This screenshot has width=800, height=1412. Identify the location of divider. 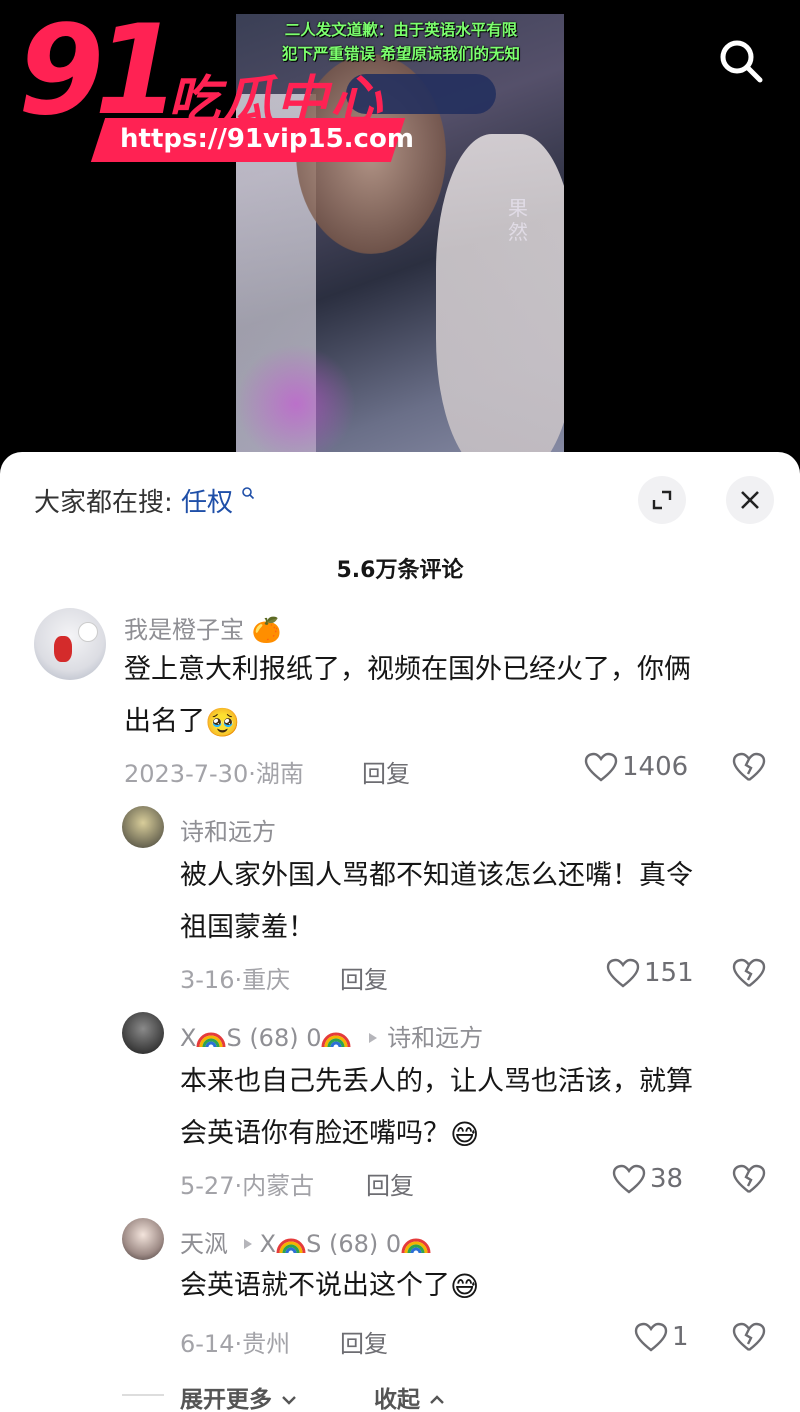
(143, 1395).